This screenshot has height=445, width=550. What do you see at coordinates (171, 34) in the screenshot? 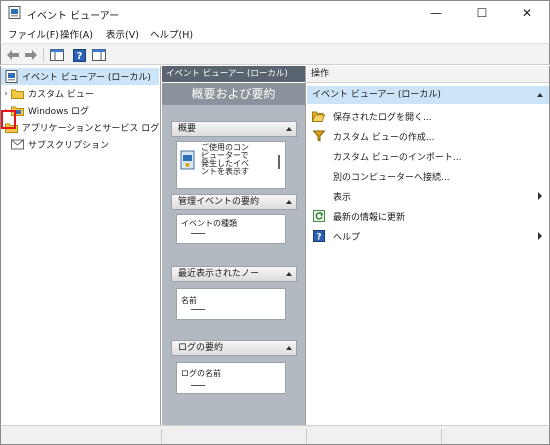
I see `menu-help: ヘルプ(H)` at bounding box center [171, 34].